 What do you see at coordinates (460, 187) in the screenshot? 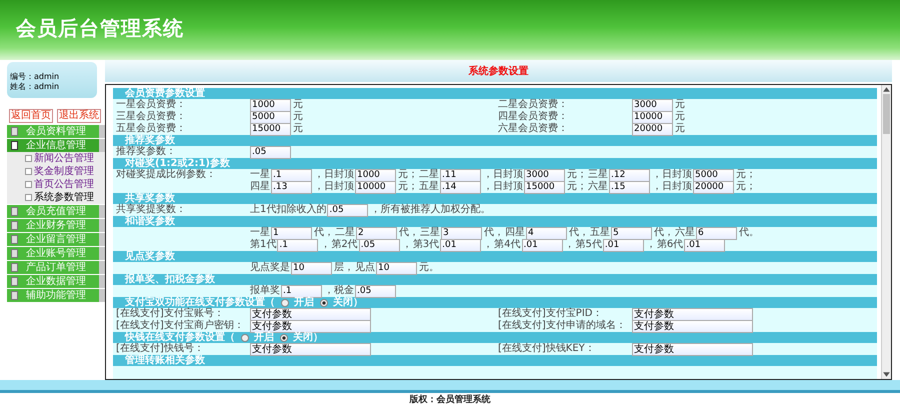
I see `input-field: .14` at bounding box center [460, 187].